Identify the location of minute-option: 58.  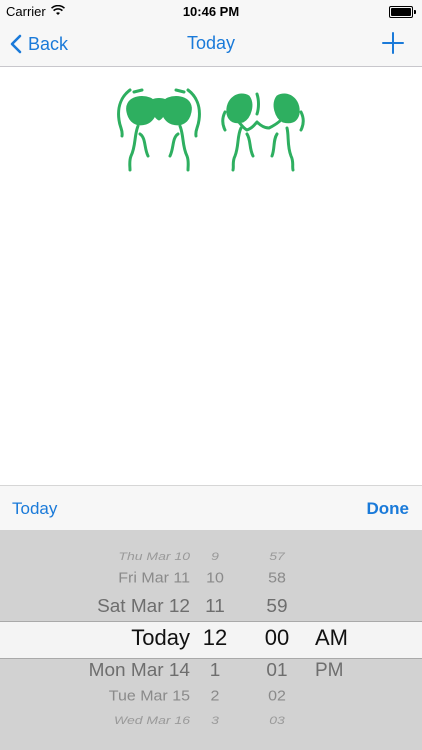
(277, 579).